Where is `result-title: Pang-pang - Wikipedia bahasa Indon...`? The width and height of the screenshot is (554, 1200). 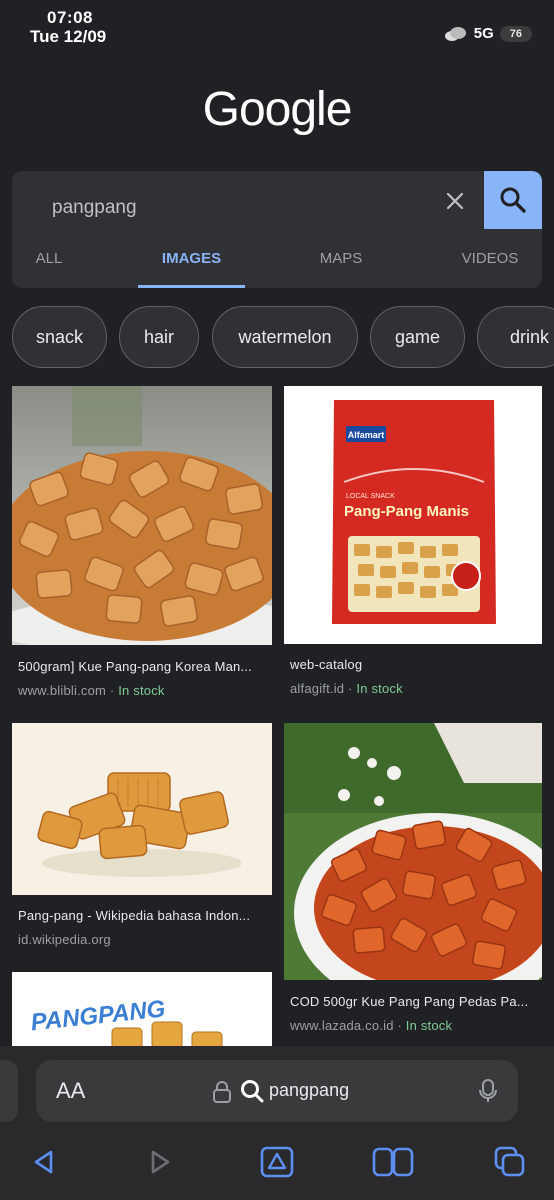
result-title: Pang-pang - Wikipedia bahasa Indon... is located at coordinates (134, 915).